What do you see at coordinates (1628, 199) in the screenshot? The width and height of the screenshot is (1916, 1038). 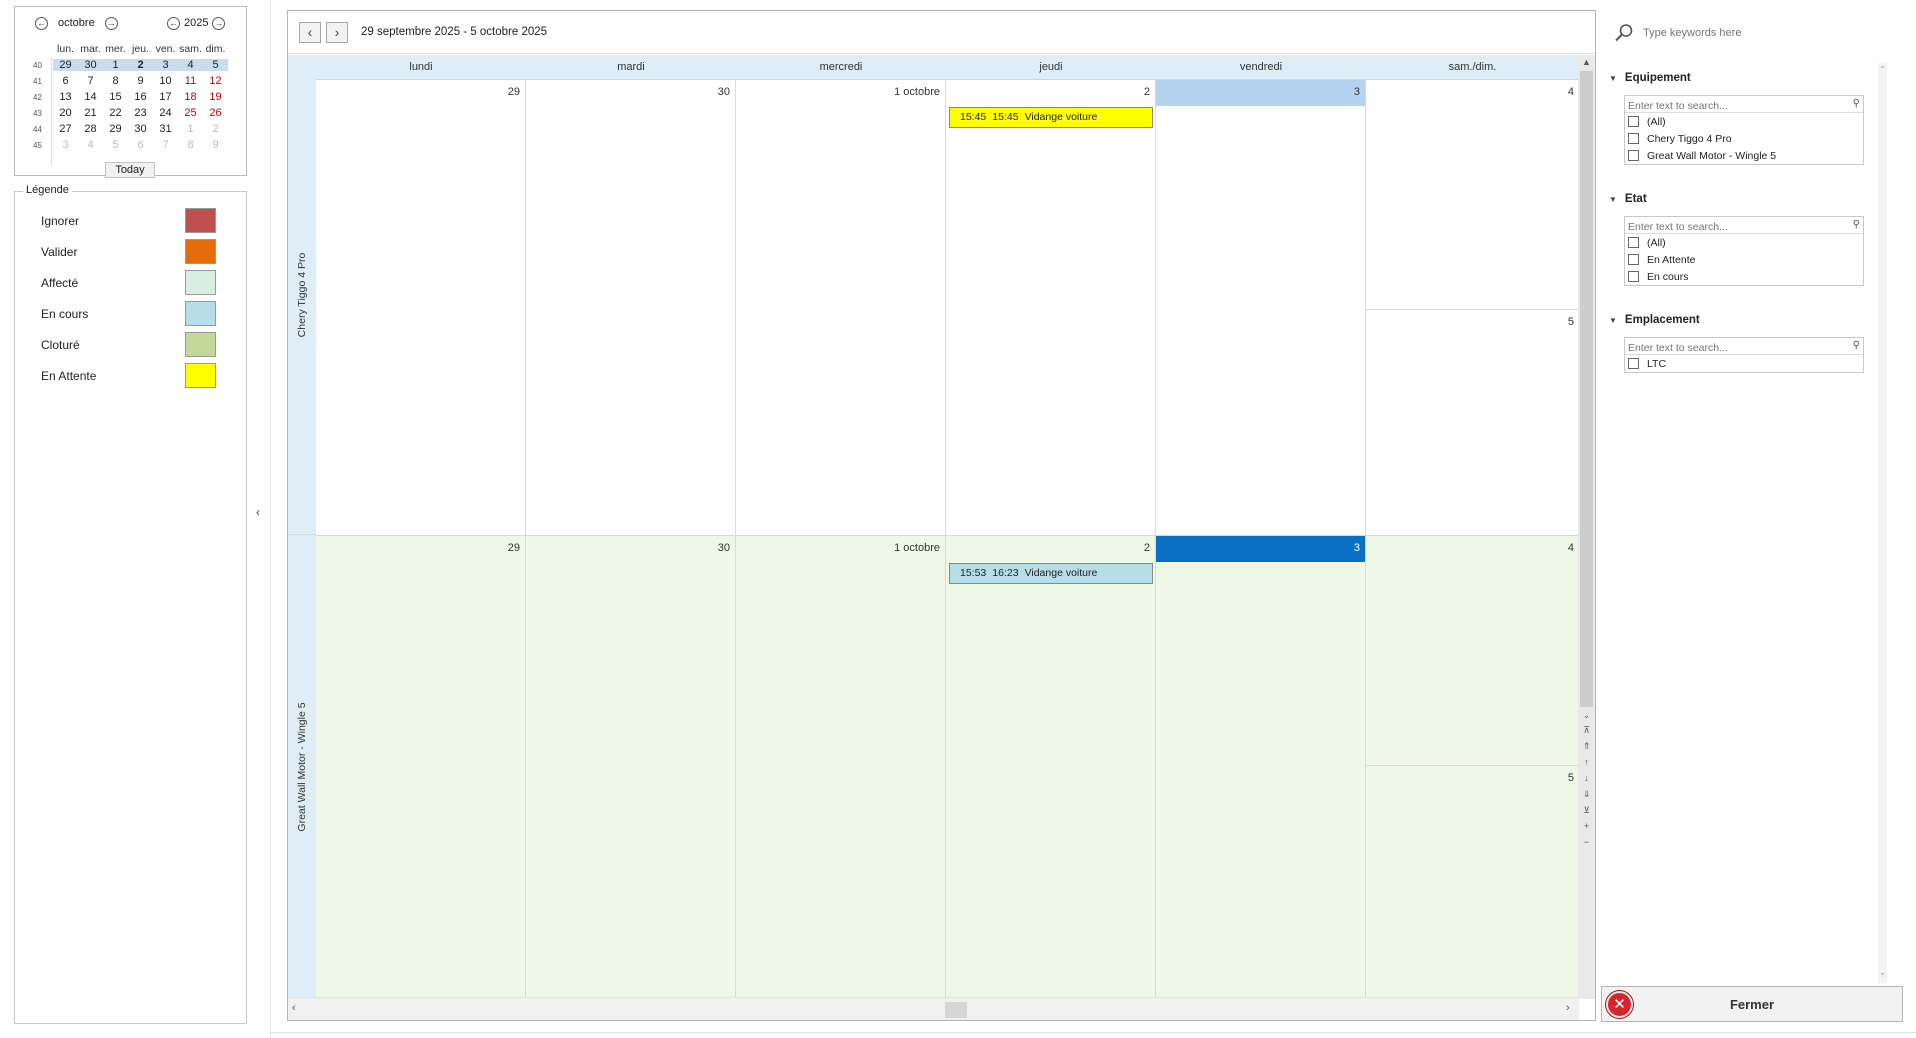 I see `filter-group-header: ▼ Etat` at bounding box center [1628, 199].